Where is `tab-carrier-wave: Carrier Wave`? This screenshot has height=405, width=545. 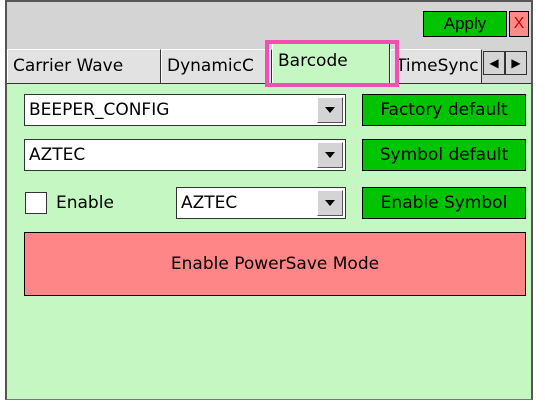
tab-carrier-wave: Carrier Wave is located at coordinates (84, 66).